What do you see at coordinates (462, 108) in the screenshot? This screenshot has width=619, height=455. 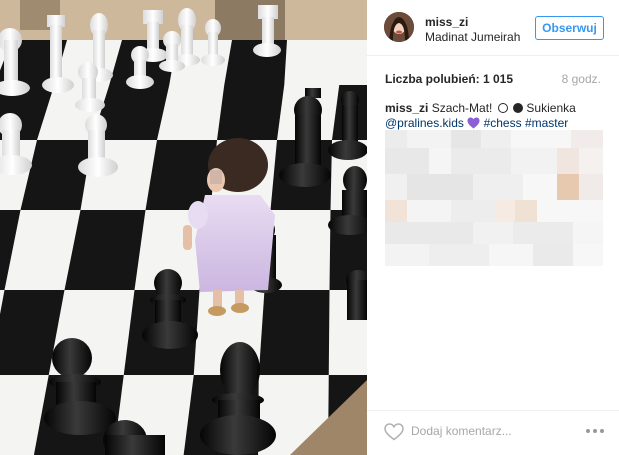 I see `caption-text: Szach-Mat!` at bounding box center [462, 108].